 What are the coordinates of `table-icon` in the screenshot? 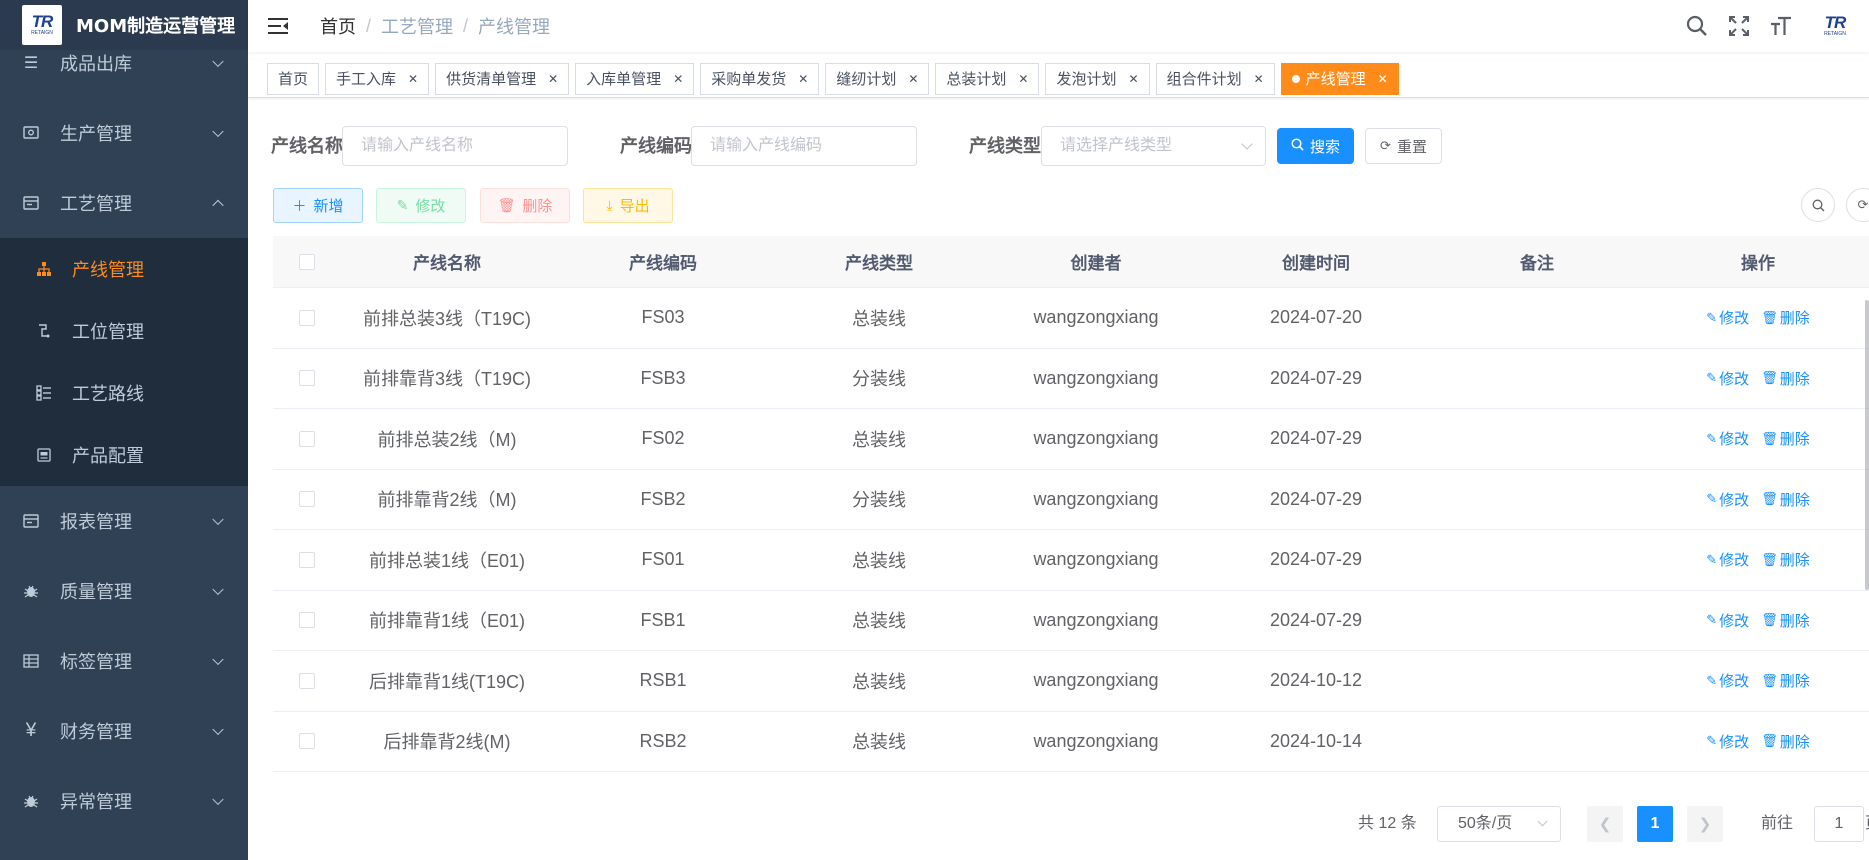 It's located at (31, 661).